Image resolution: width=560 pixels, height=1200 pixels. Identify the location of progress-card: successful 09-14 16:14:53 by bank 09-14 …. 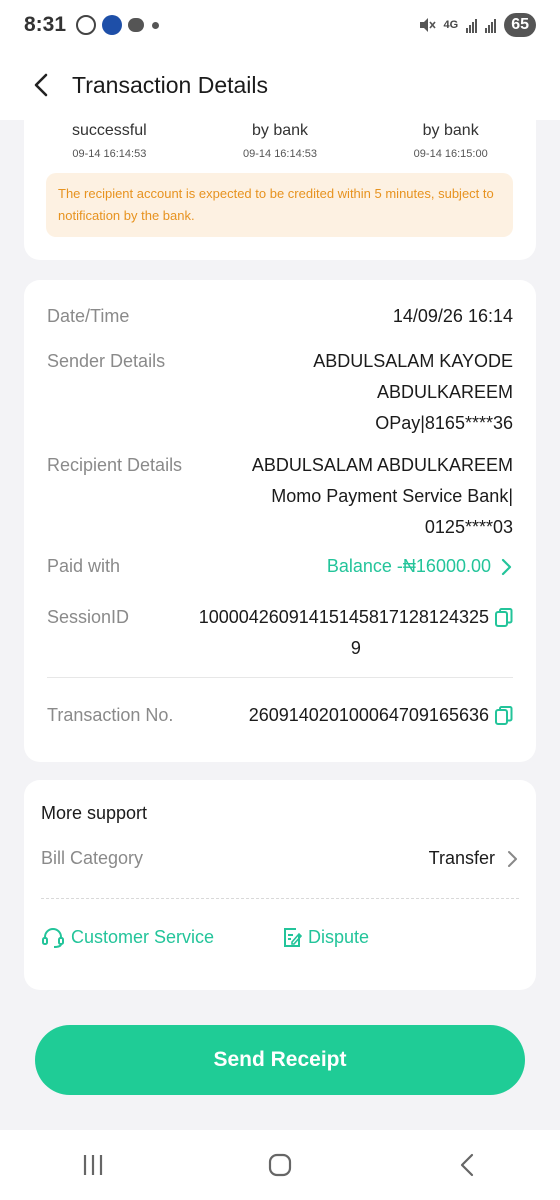
(280, 180).